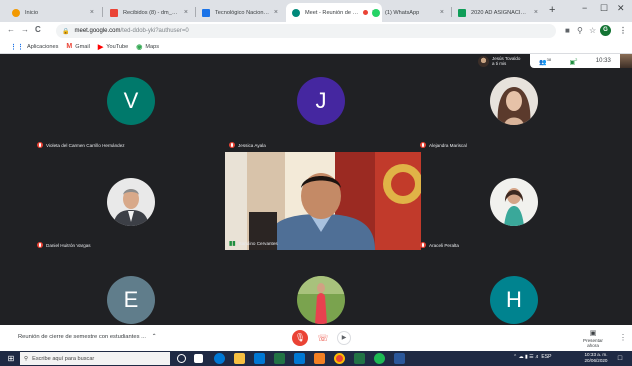 This screenshot has width=632, height=366. What do you see at coordinates (604, 8) in the screenshot?
I see `maximize-button: ☐` at bounding box center [604, 8].